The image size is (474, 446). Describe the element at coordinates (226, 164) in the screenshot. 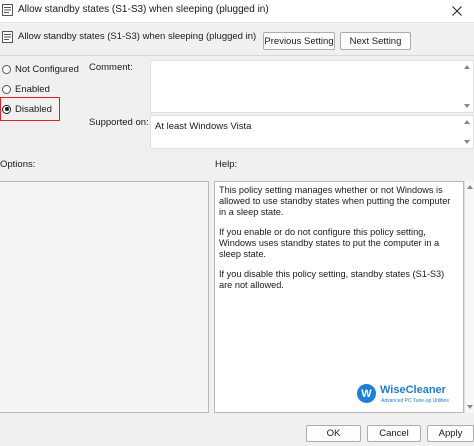

I see `help-label: Help:` at that location.